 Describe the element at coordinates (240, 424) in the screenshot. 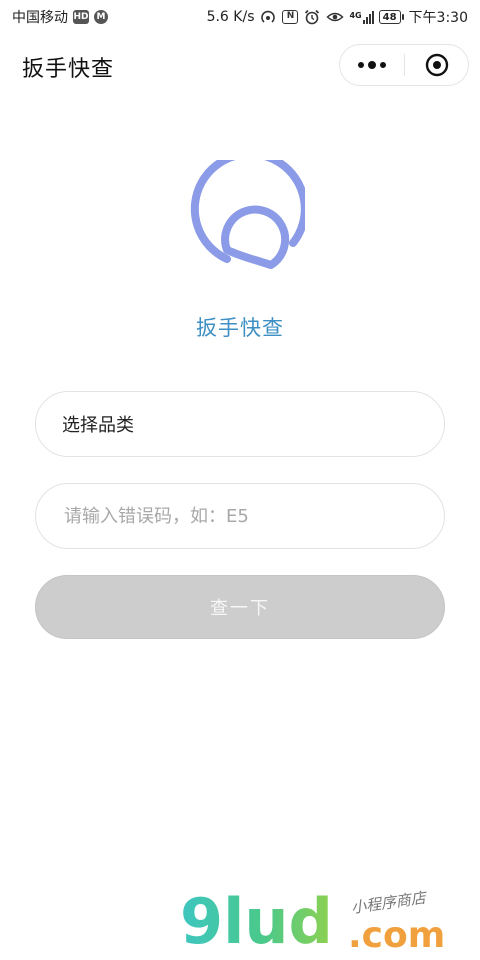

I see `category-picker: 选择品类` at that location.